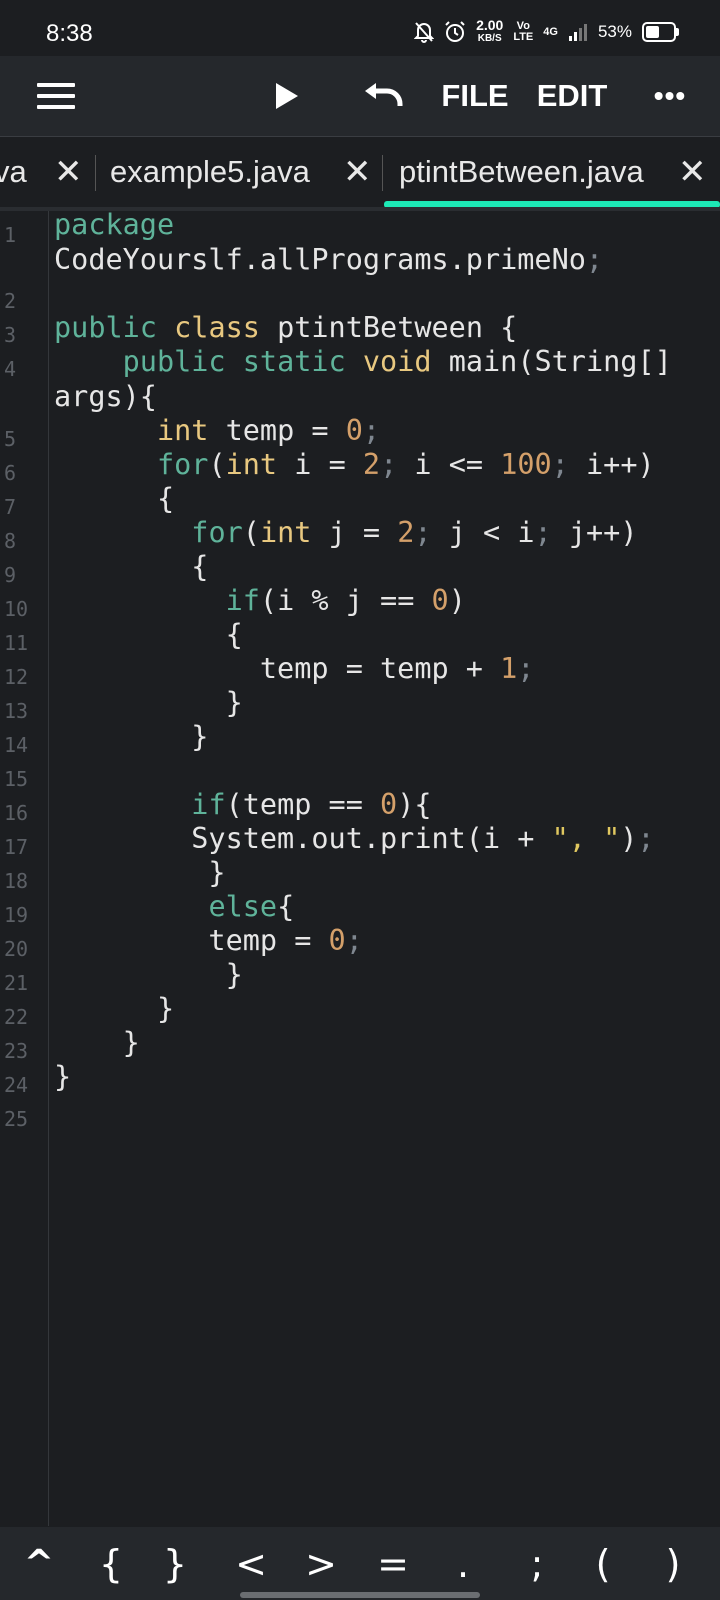  I want to click on editor-toolbar: FILE EDIT •••, so click(360, 96).